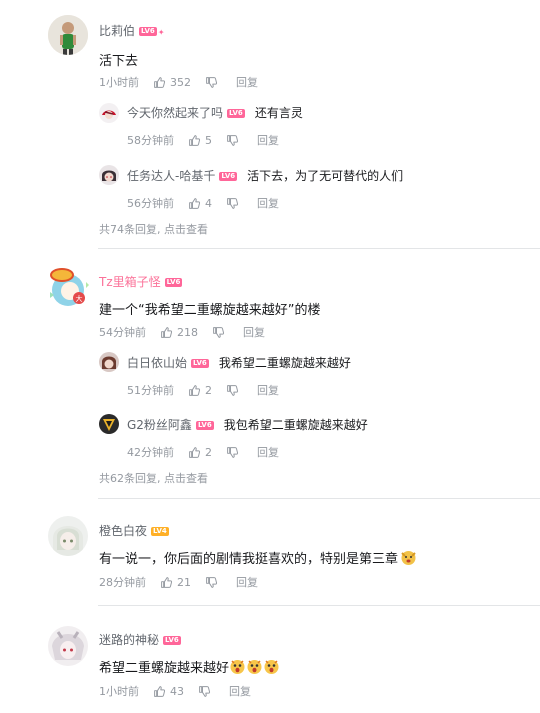 This screenshot has width=540, height=713. I want to click on comment-meta: 1小时前 352 回复, so click(178, 82).